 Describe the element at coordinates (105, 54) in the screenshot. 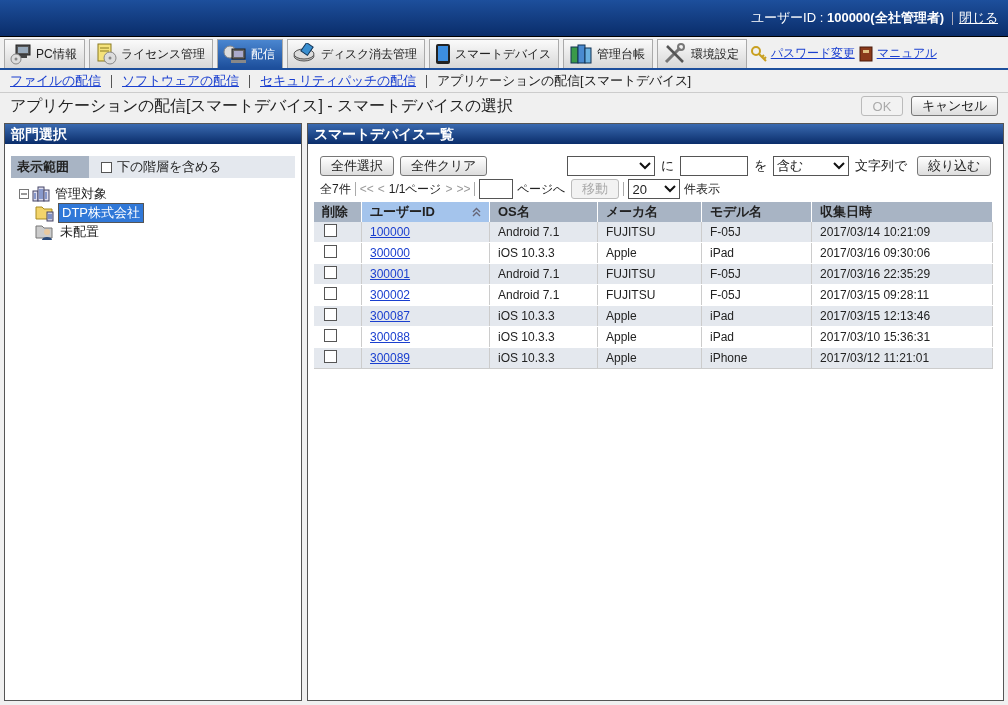

I see `document-disc-icon` at that location.